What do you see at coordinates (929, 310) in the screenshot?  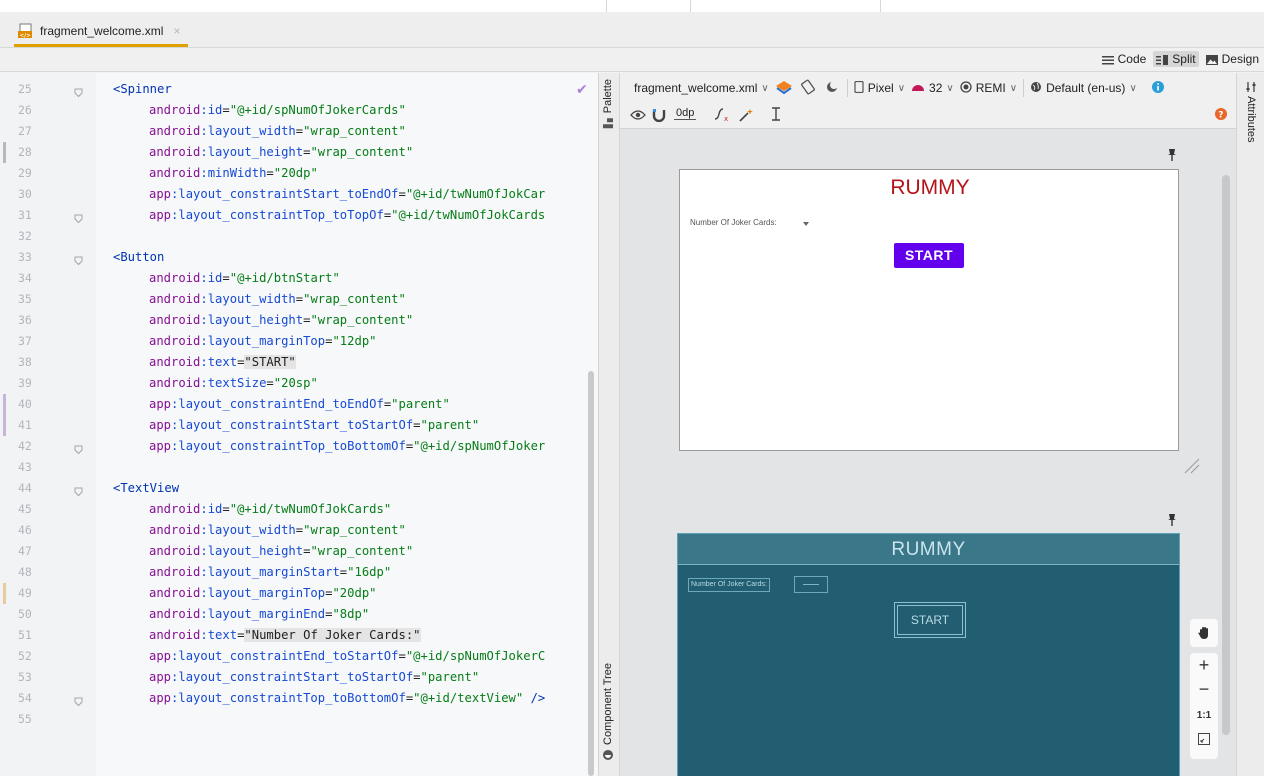 I see `design-preview: RUMMY Number Of Joker Cards: START` at bounding box center [929, 310].